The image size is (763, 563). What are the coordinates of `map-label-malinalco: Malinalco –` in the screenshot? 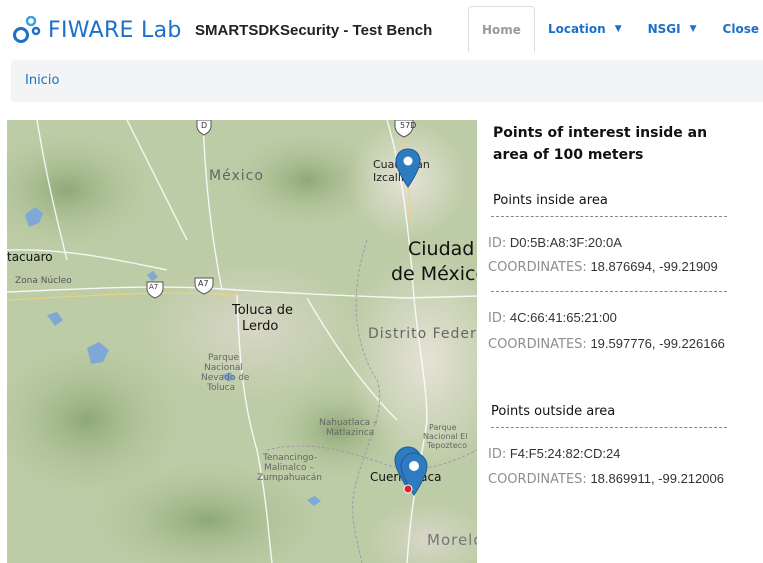 It's located at (289, 468).